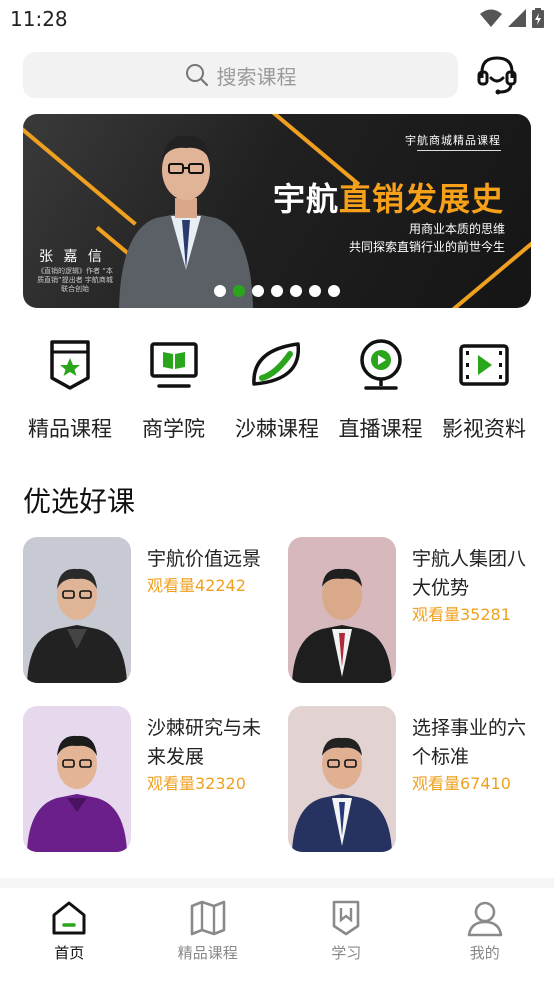  What do you see at coordinates (346, 918) in the screenshot?
I see `study-badge-icon` at bounding box center [346, 918].